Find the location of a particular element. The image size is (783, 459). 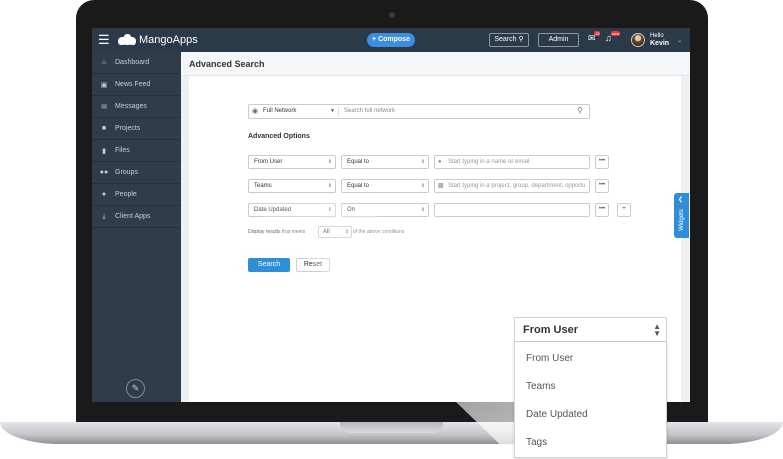

sidebar-item-client-apps: ⤓ Client Apps is located at coordinates (136, 217).